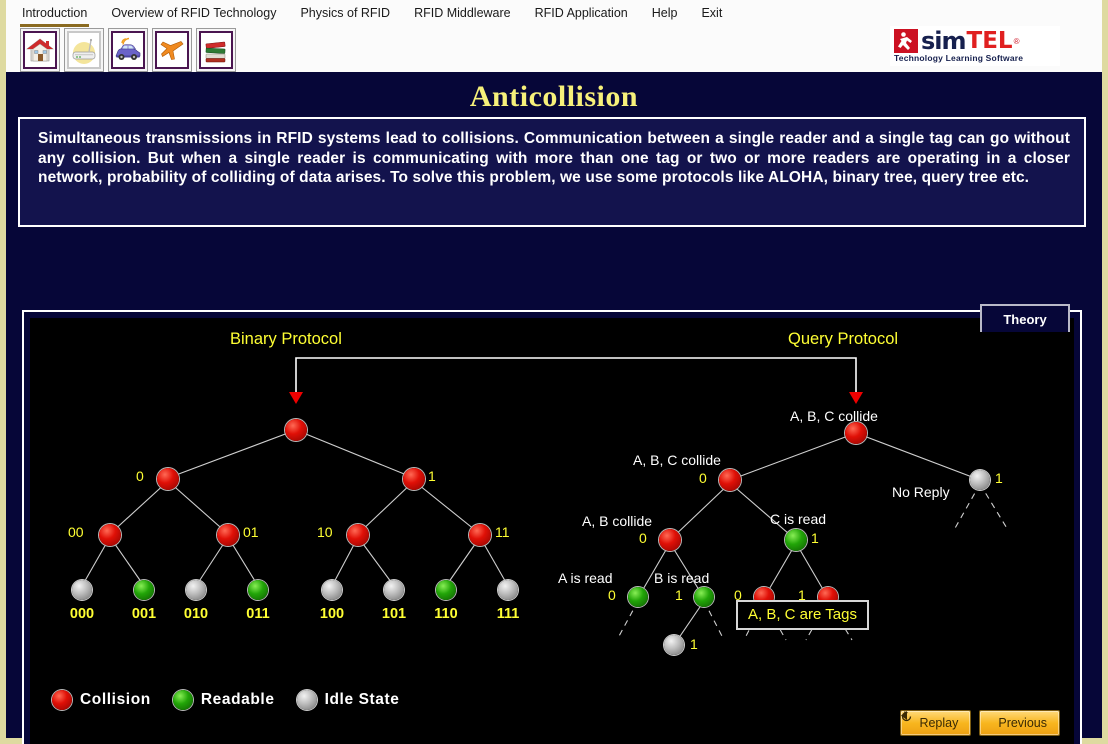 The image size is (1108, 744). What do you see at coordinates (258, 614) in the screenshot?
I see `binary-leaf-011-label: 011` at bounding box center [258, 614].